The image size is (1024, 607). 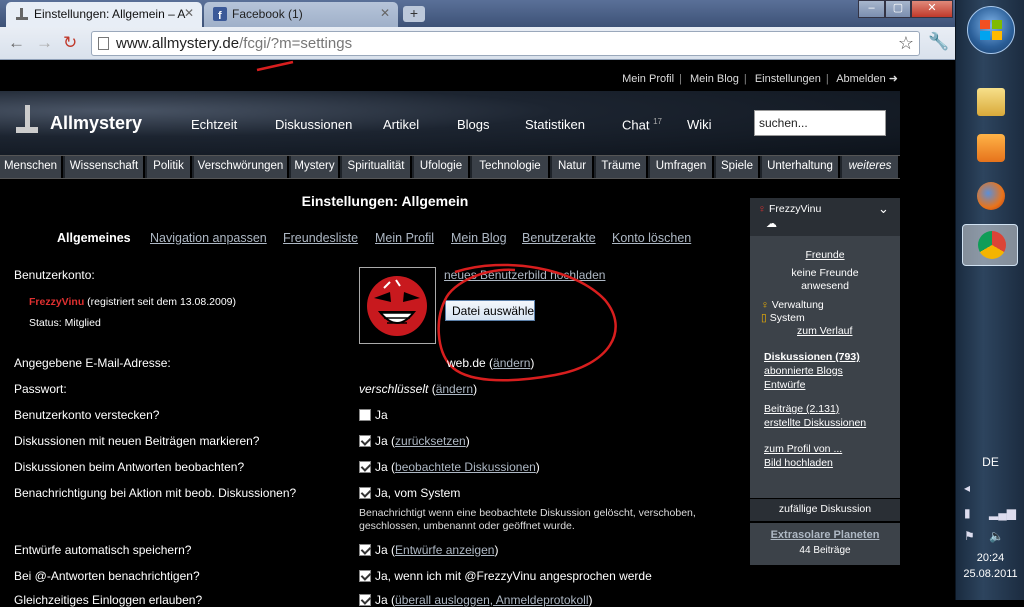 What do you see at coordinates (967, 513) in the screenshot?
I see `power-icon: ▮` at bounding box center [967, 513].